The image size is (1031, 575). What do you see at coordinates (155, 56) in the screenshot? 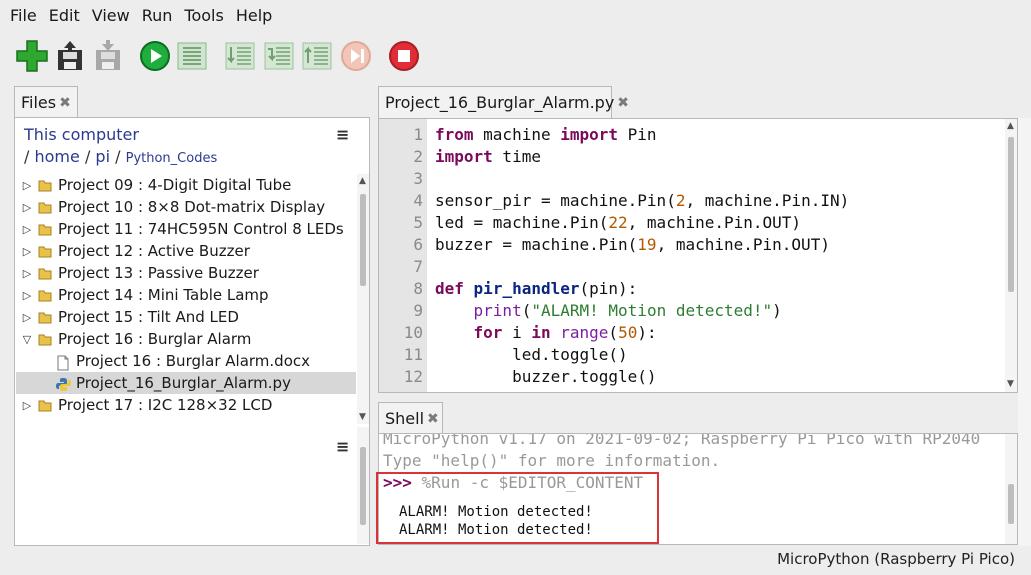
I see `run-button` at bounding box center [155, 56].